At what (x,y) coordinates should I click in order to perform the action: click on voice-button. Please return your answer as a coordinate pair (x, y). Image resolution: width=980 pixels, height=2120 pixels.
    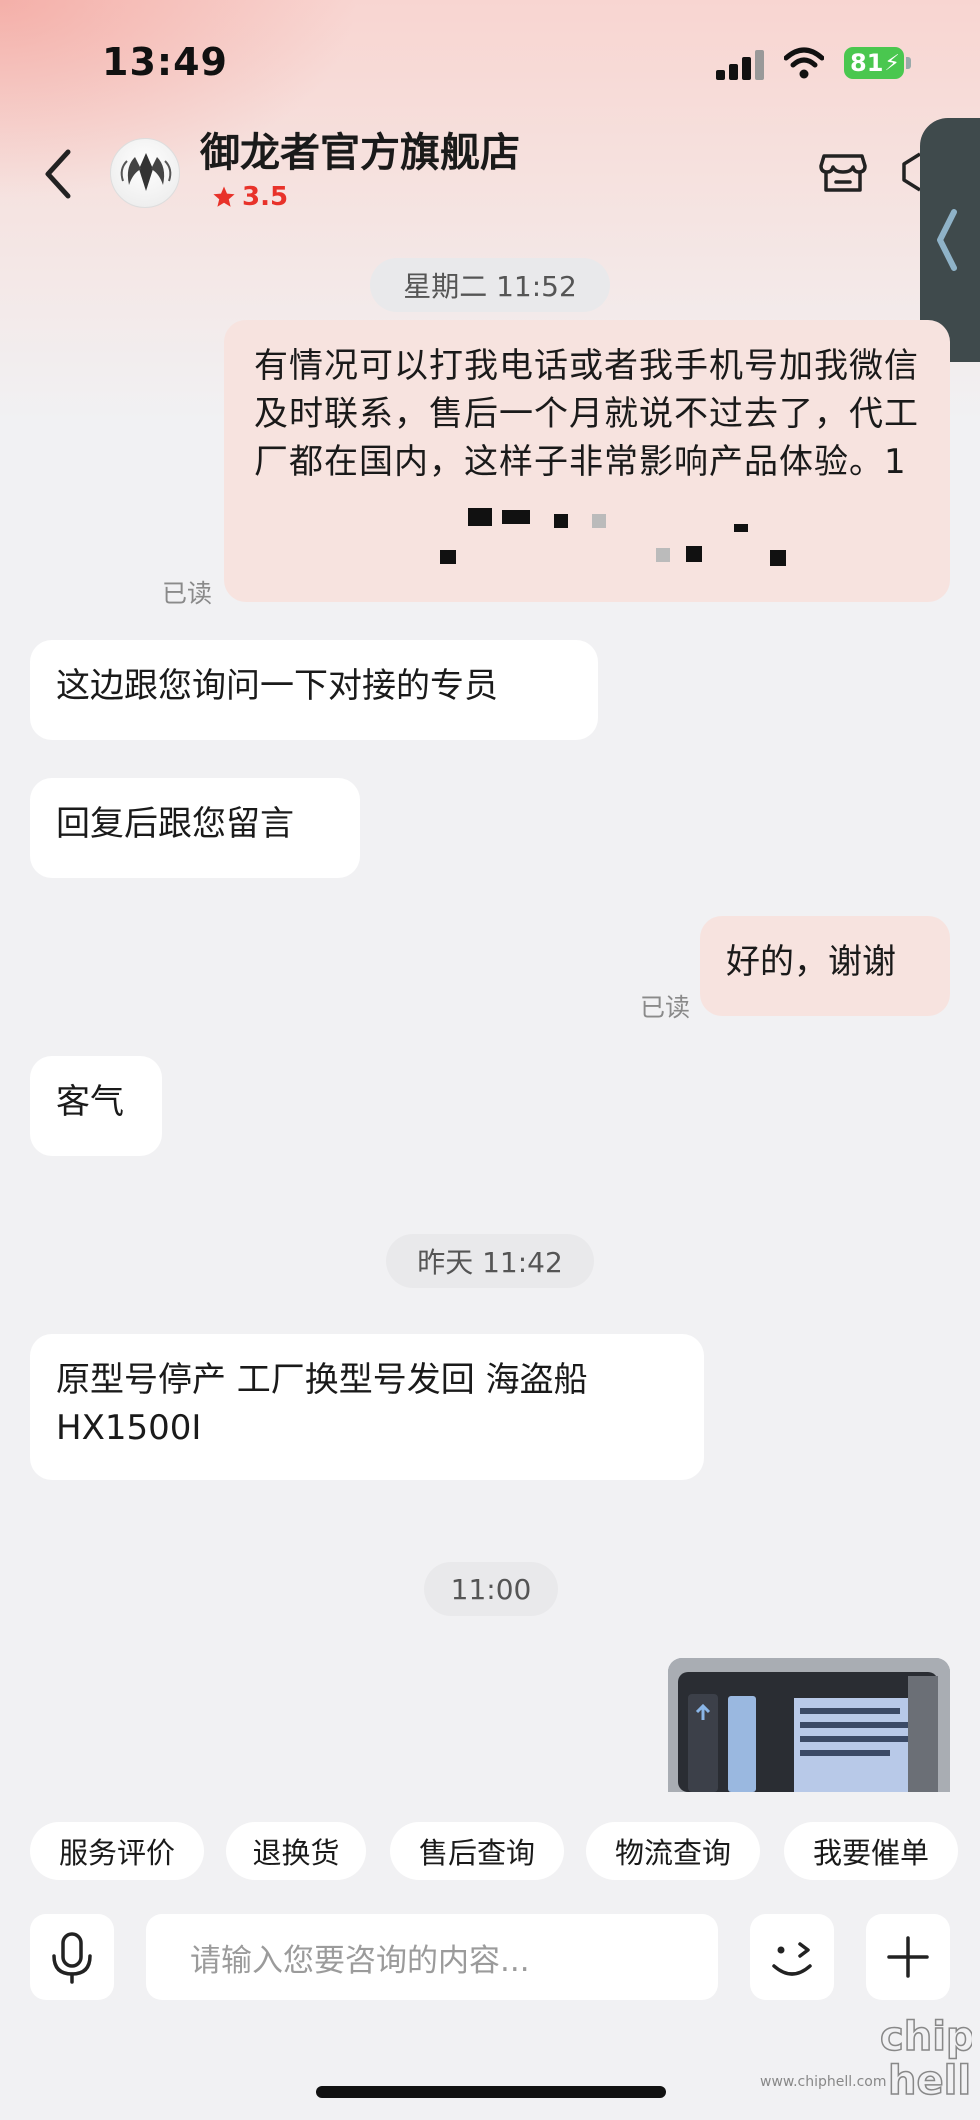
    Looking at the image, I should click on (72, 1957).